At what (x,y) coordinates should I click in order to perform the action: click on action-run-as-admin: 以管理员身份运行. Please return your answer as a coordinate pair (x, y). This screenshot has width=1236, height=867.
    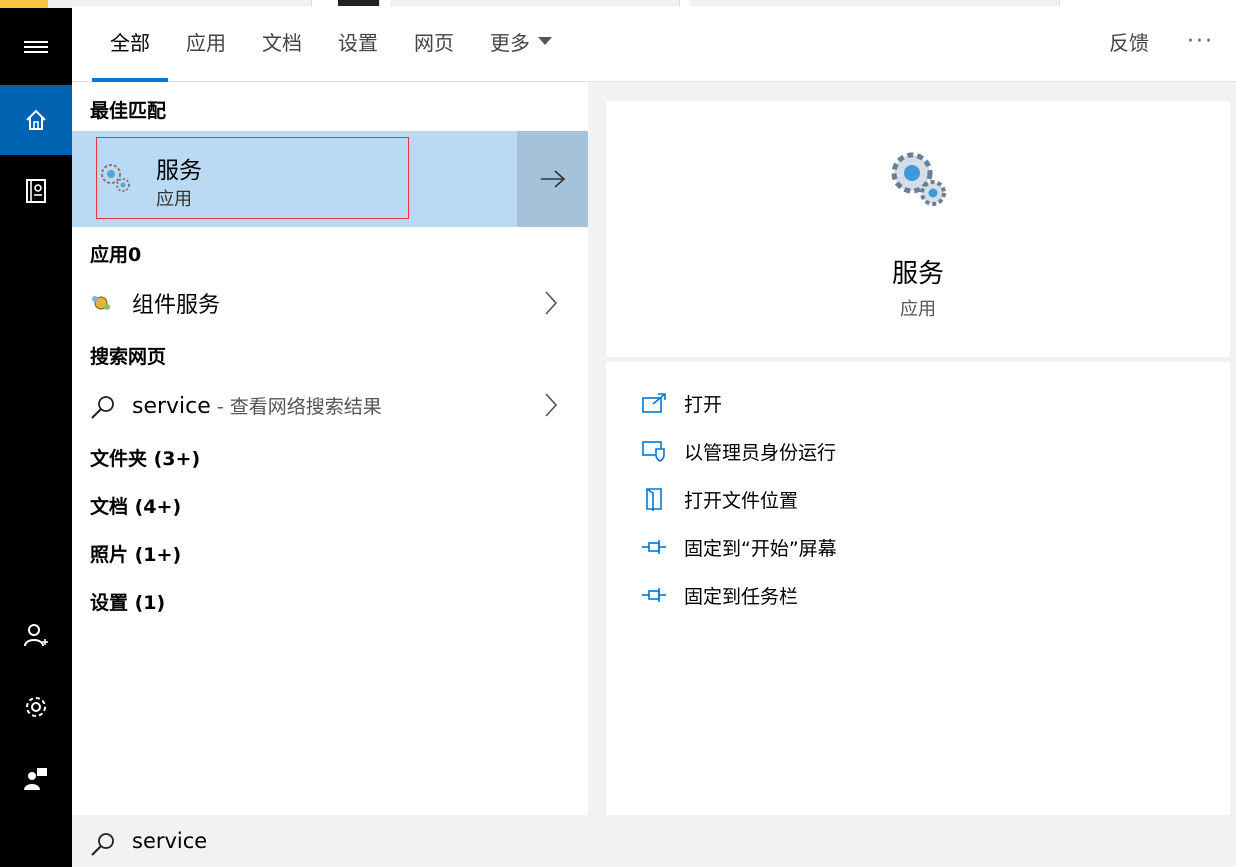
    Looking at the image, I should click on (738, 451).